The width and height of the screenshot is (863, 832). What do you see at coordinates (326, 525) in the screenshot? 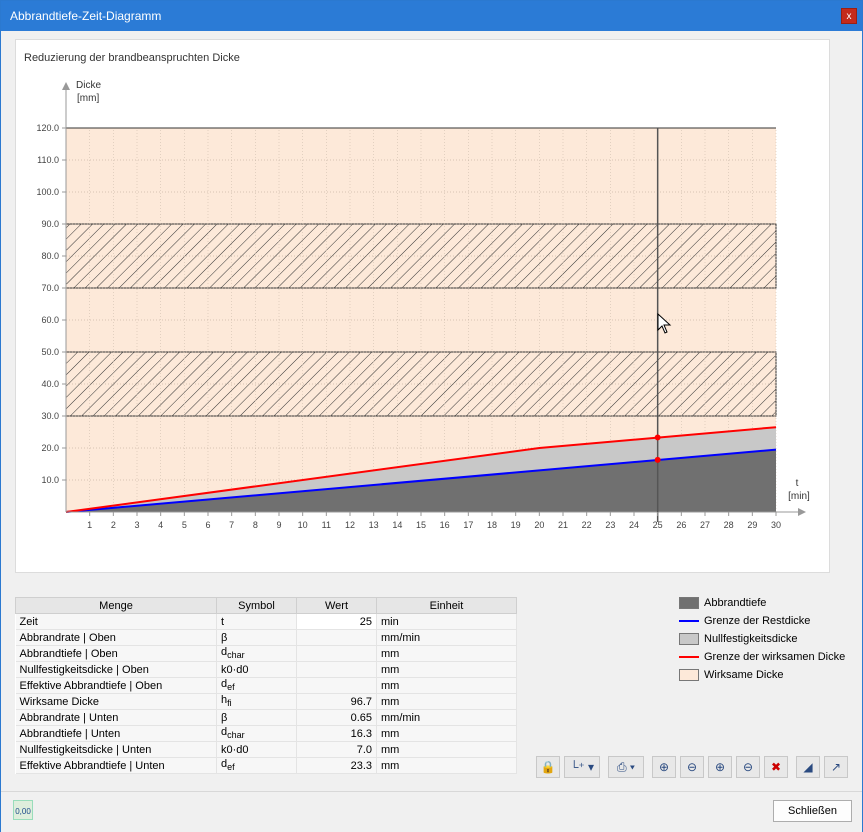
I see `x-tick-label: 11` at bounding box center [326, 525].